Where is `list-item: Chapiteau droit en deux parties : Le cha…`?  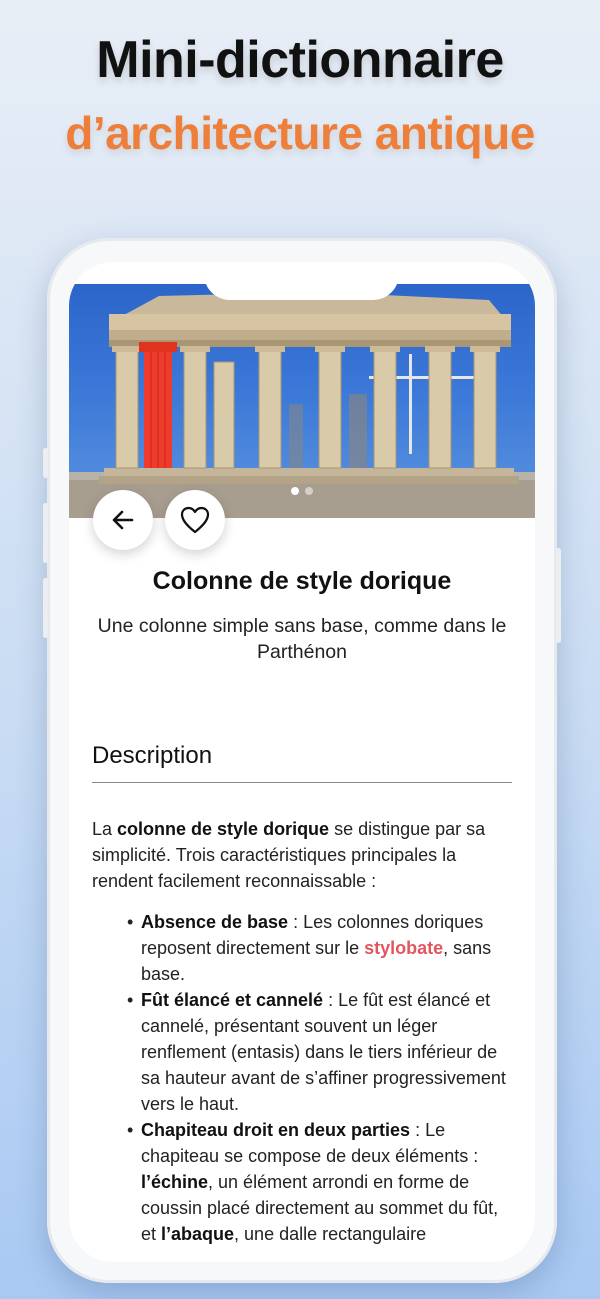
list-item: Chapiteau droit en deux parties : Le cha… is located at coordinates (320, 1182).